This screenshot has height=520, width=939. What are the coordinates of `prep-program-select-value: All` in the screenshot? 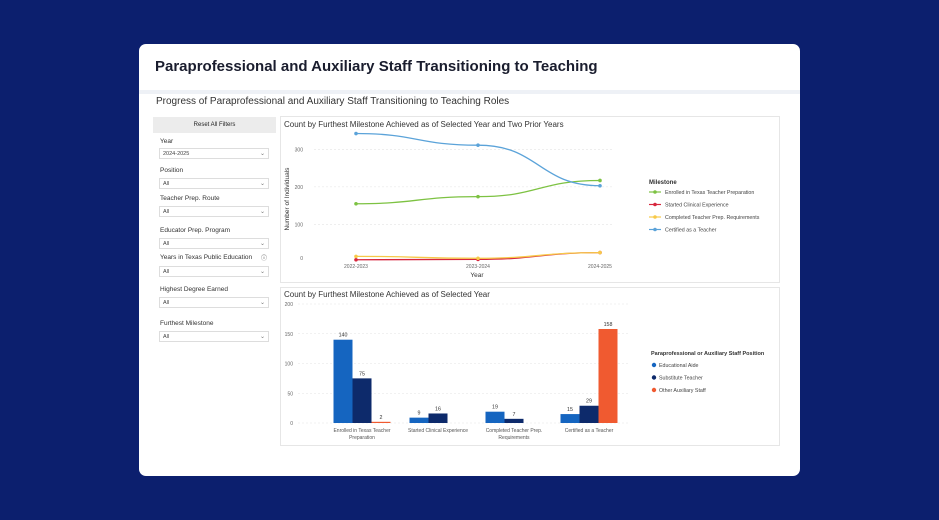 It's located at (166, 244).